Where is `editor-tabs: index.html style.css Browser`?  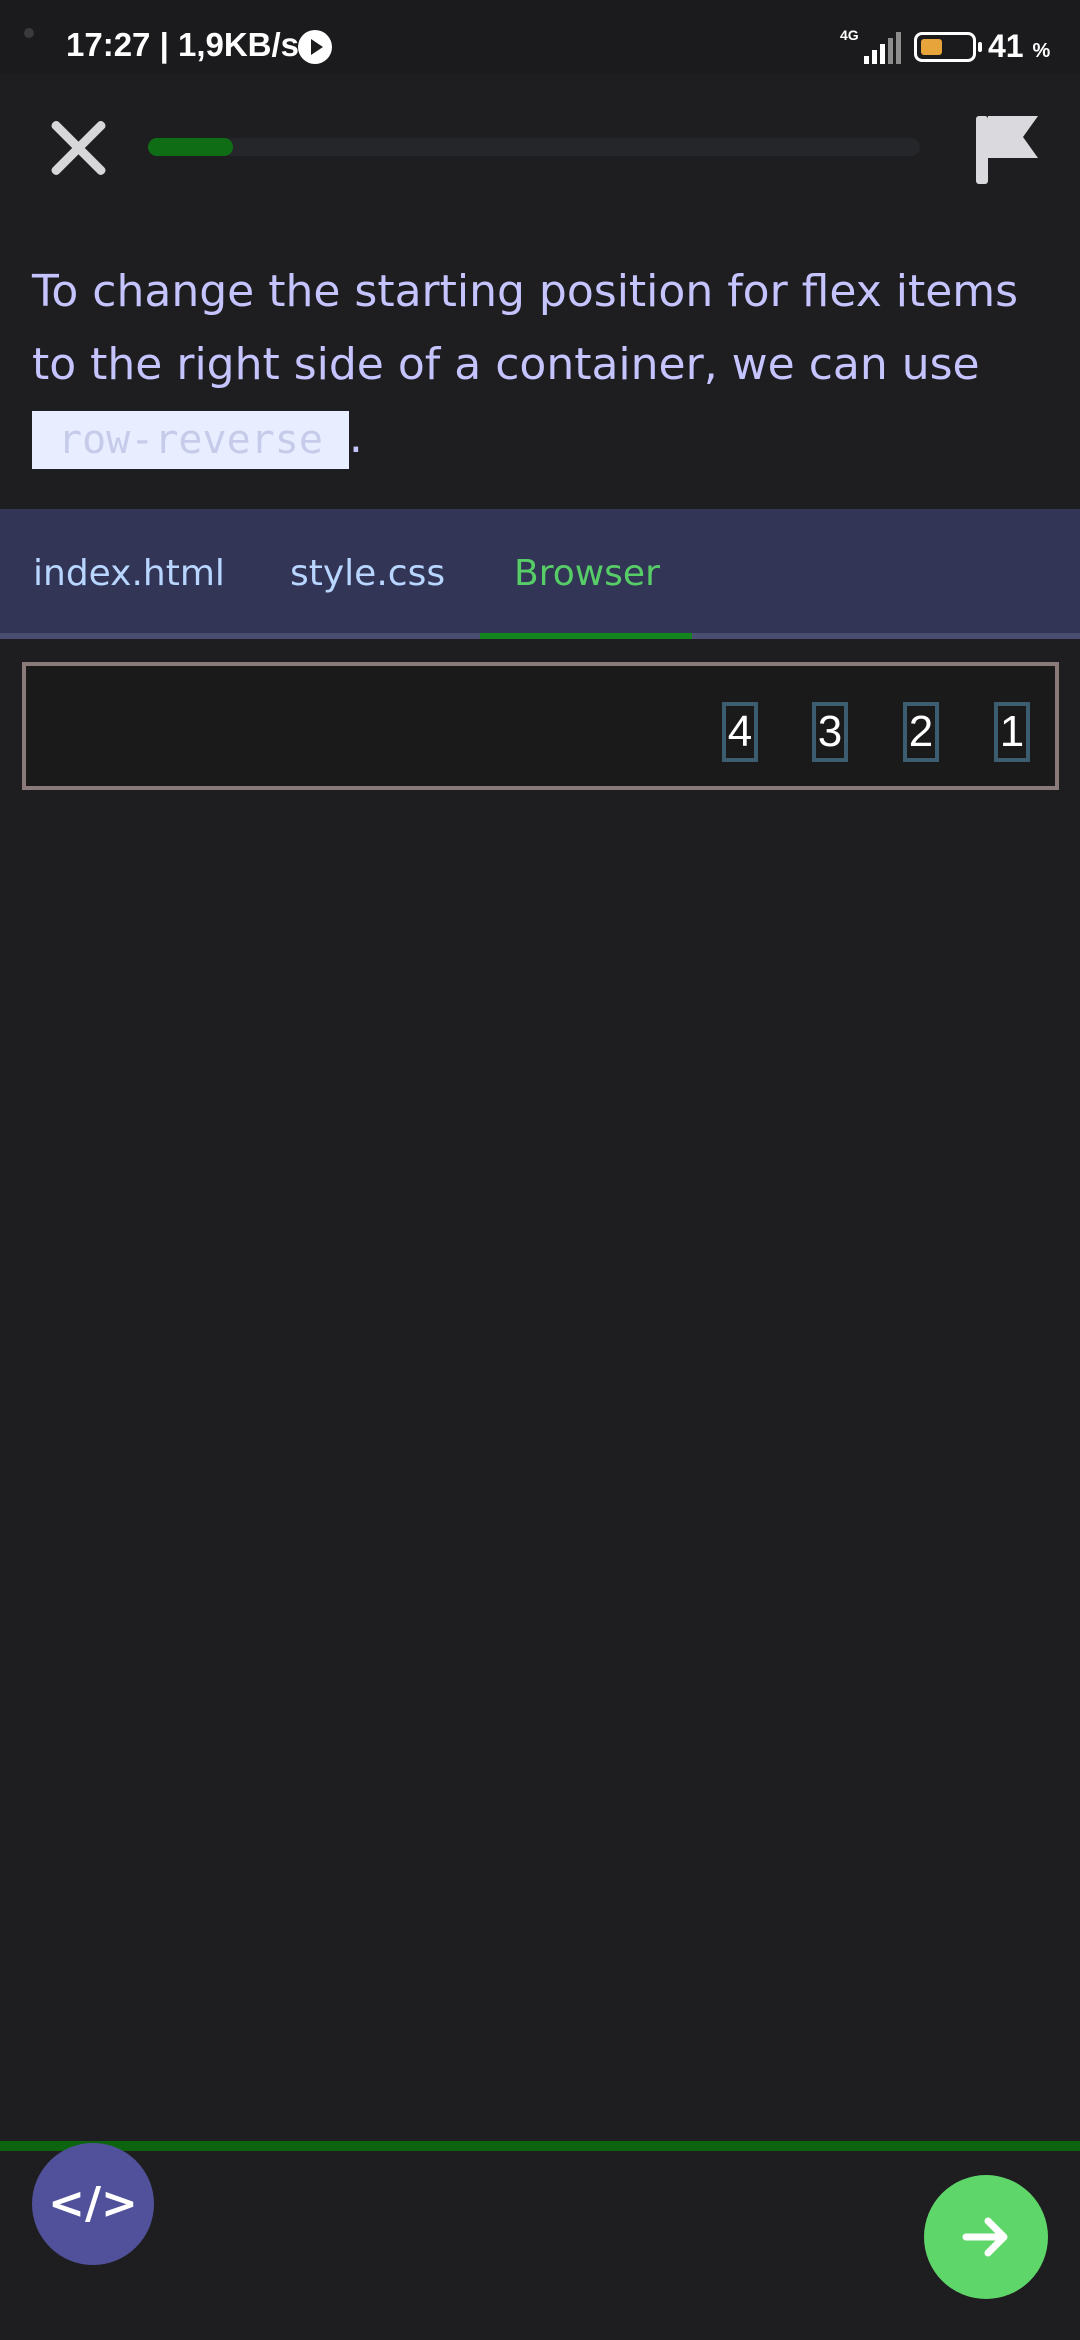 editor-tabs: index.html style.css Browser is located at coordinates (540, 574).